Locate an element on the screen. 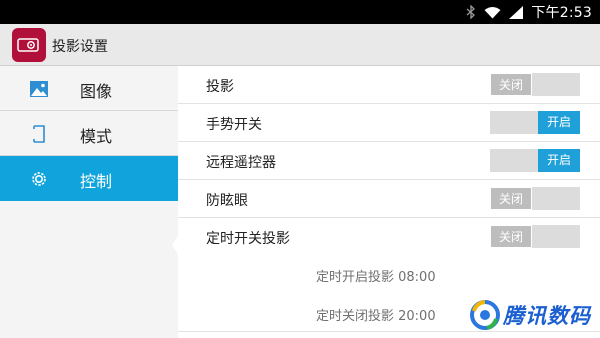  sidebar-item-mode: 模式 is located at coordinates (89, 133).